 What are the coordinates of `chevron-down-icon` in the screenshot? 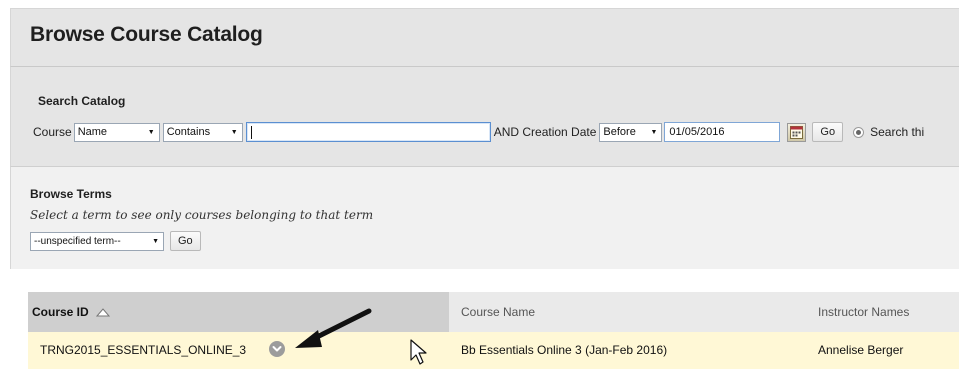 It's located at (277, 349).